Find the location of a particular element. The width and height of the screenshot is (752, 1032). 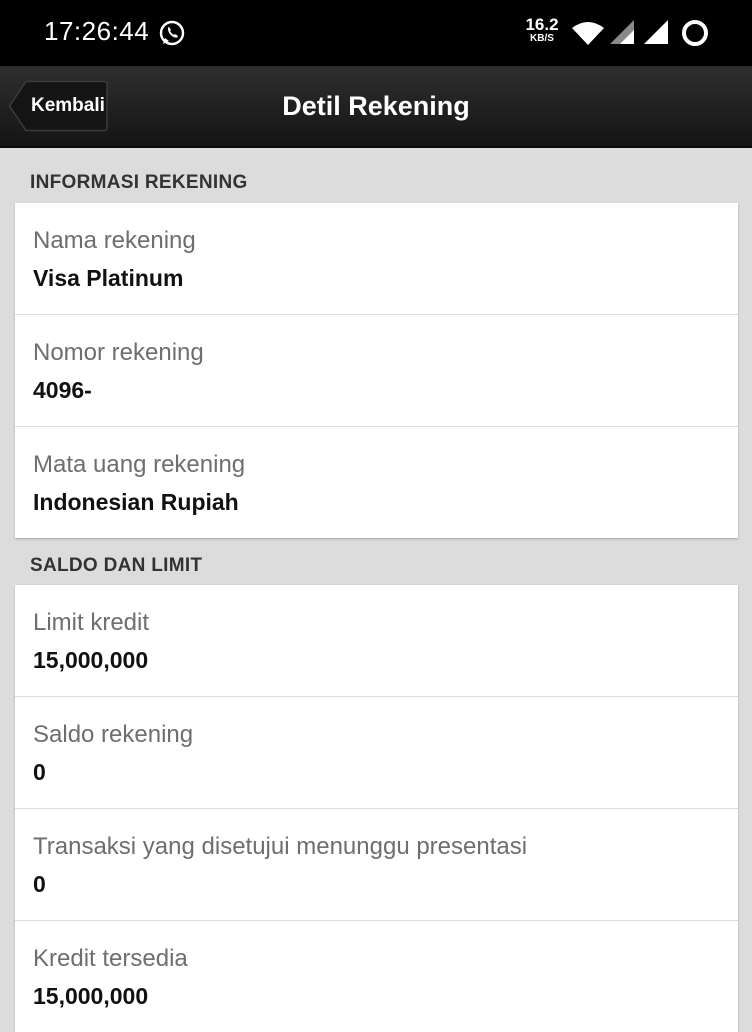

list-item: Limit kredit 15,000,000 is located at coordinates (376, 641).